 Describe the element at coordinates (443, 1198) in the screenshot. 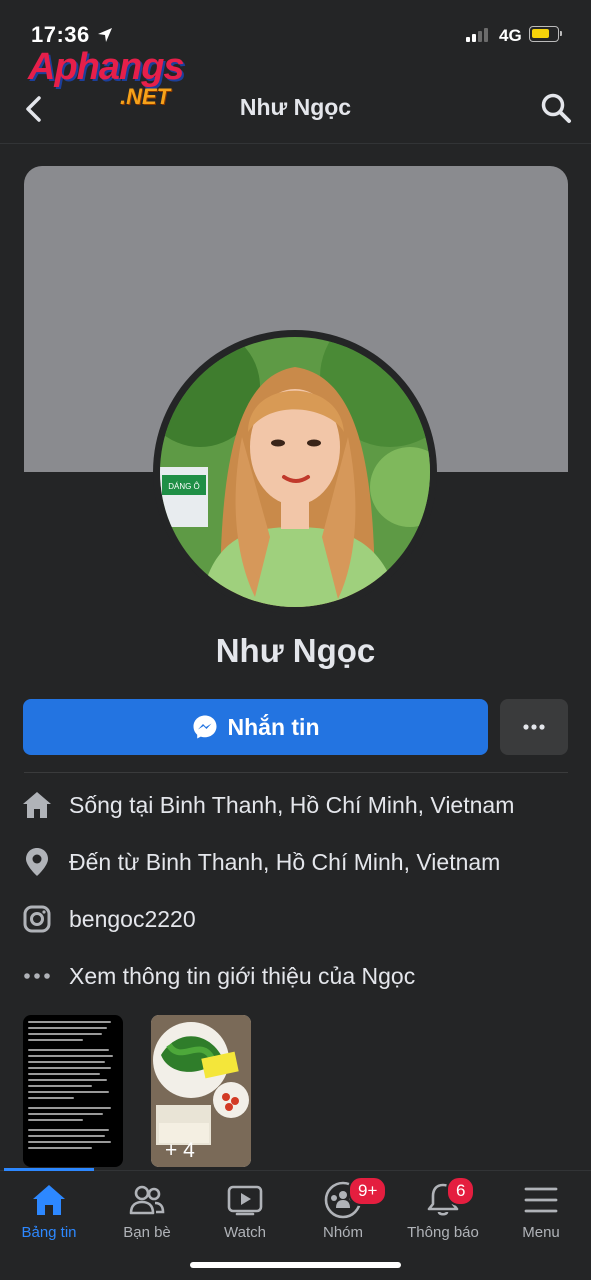

I see `bell-icon: 6` at that location.